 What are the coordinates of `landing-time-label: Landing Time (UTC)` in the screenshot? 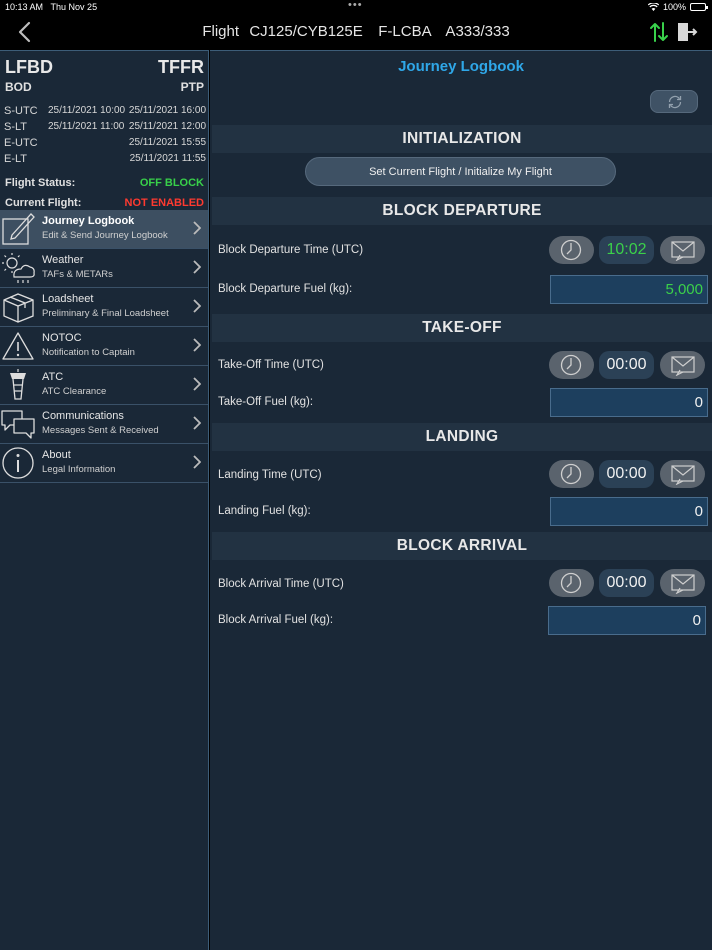 It's located at (270, 475).